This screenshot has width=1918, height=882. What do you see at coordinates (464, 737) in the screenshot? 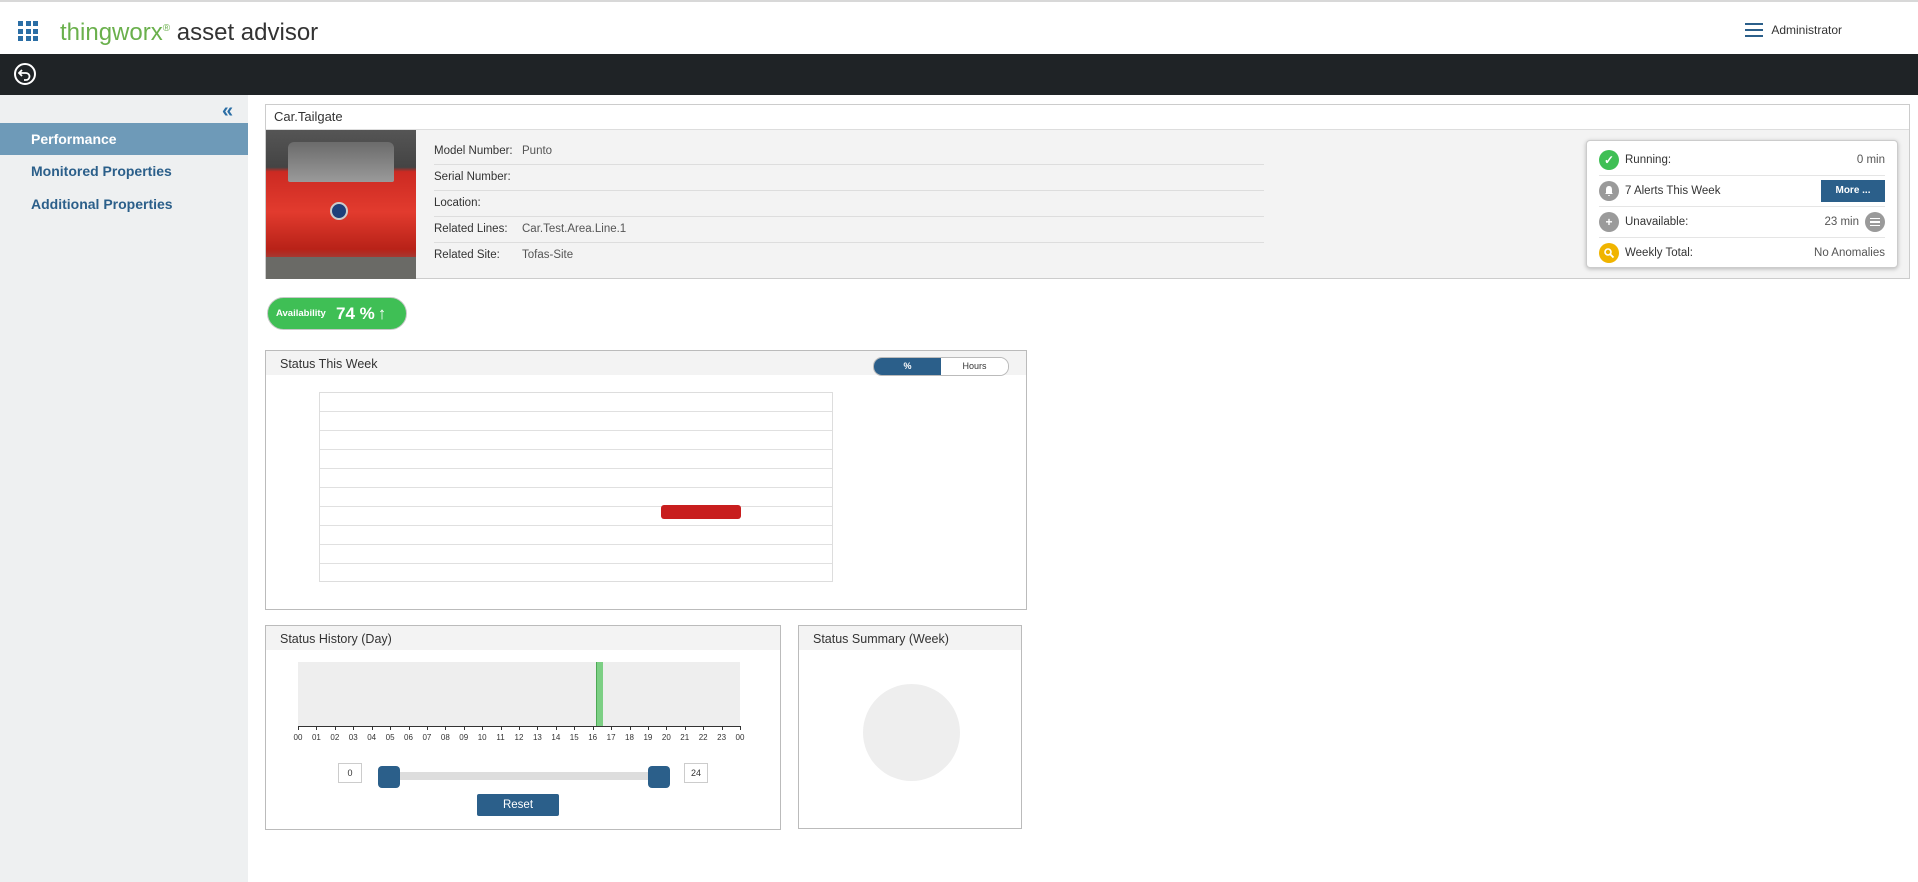
I see `axis-tick-label: 09` at bounding box center [464, 737].